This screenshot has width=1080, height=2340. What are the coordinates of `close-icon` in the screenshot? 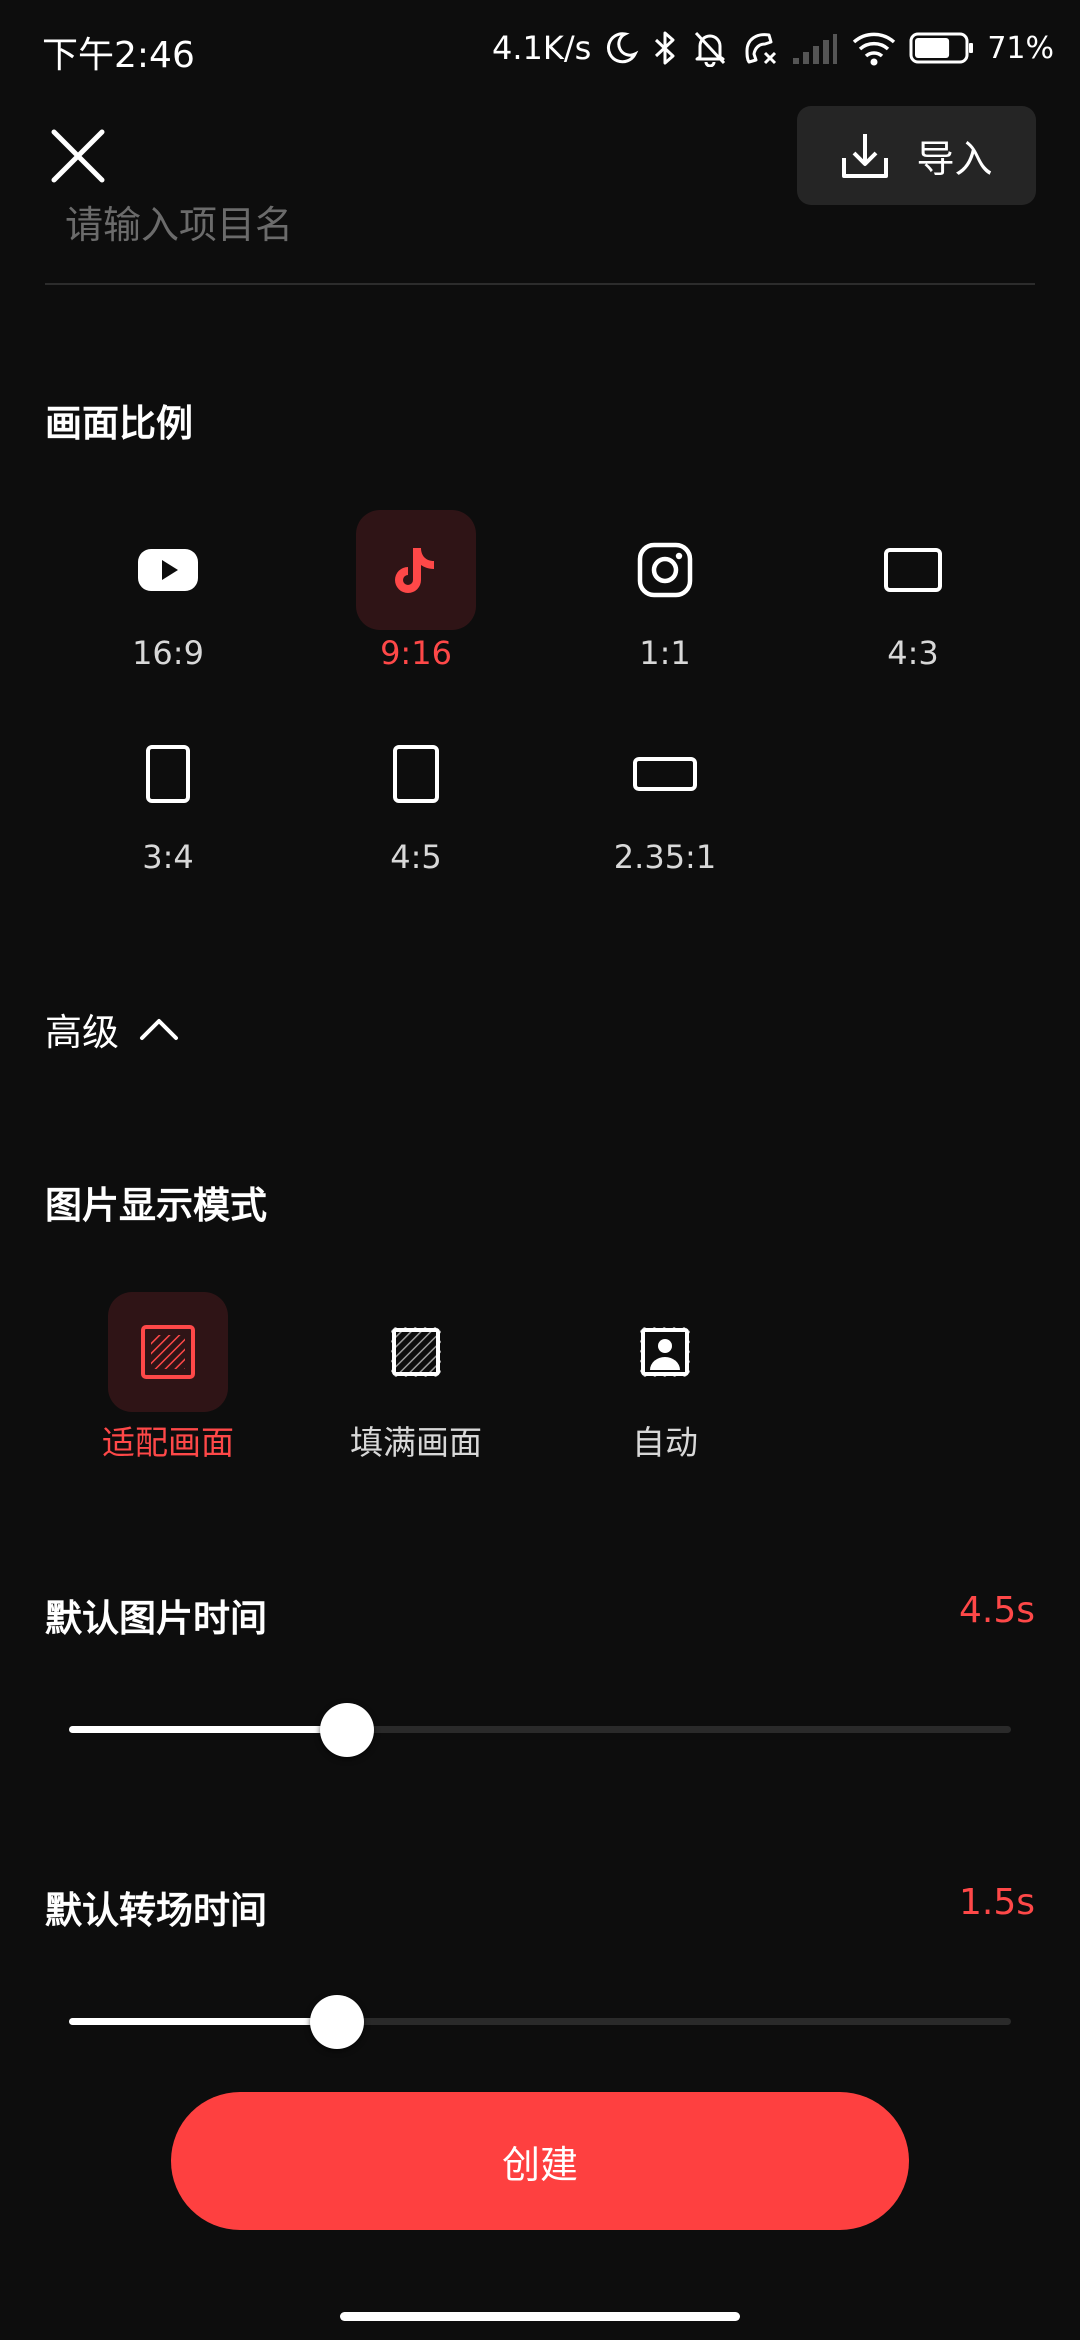 It's located at (78, 156).